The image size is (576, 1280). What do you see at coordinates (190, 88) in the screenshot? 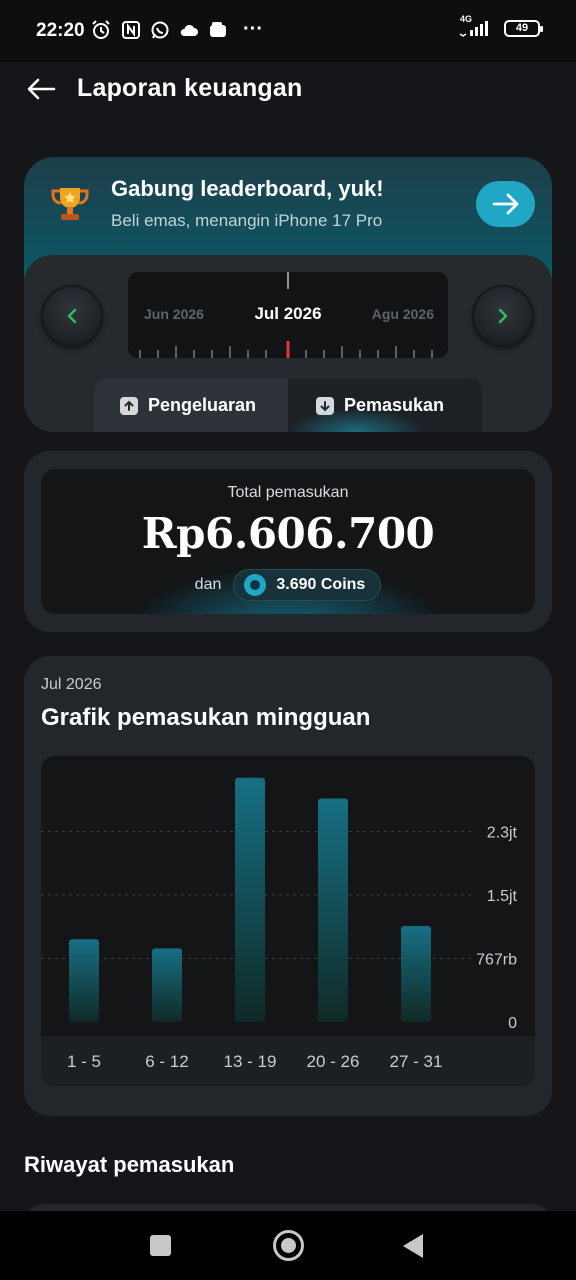
I see `page-title: Laporan keuangan` at bounding box center [190, 88].